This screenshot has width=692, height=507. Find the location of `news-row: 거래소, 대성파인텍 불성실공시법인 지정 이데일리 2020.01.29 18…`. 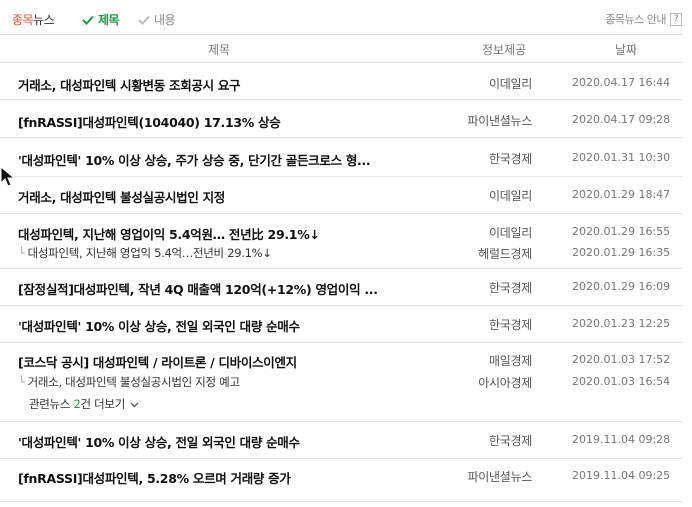

news-row: 거래소, 대성파인텍 불성실공시법인 지정 이데일리 2020.01.29 18… is located at coordinates (341, 195).